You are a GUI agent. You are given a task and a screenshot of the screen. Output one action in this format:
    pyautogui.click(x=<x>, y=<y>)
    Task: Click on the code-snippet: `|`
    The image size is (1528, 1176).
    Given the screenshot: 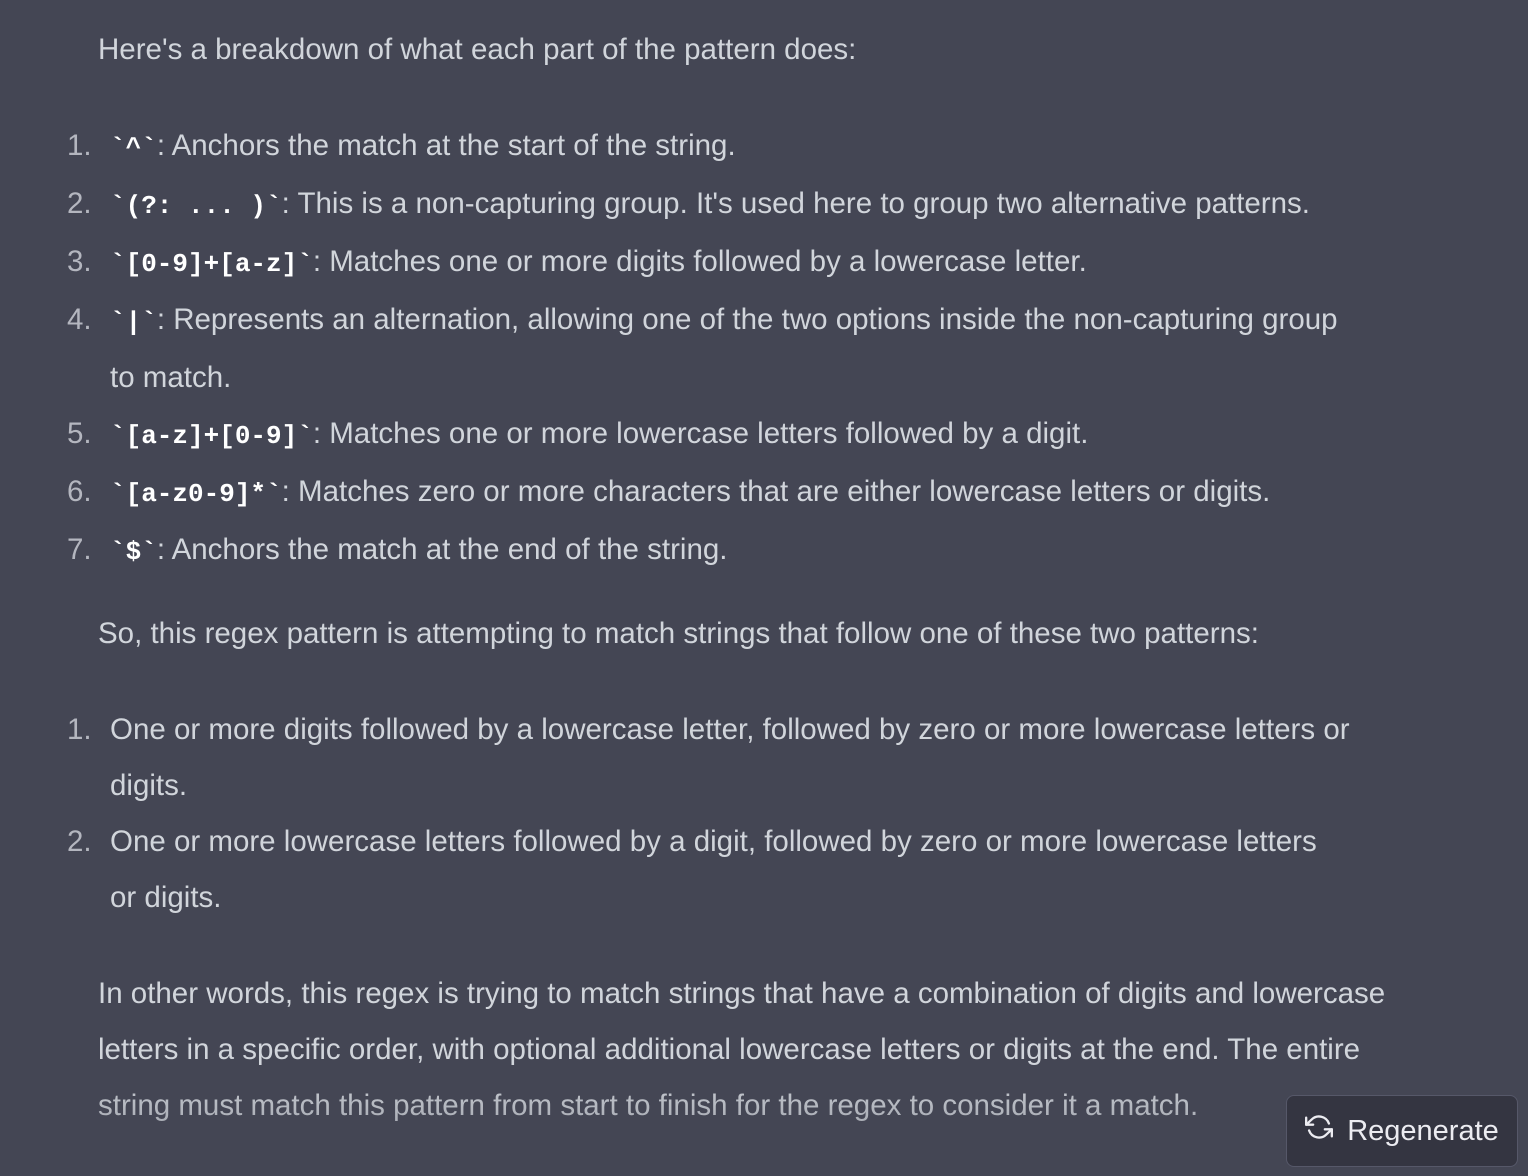 What is the action you would take?
    pyautogui.click(x=133, y=322)
    